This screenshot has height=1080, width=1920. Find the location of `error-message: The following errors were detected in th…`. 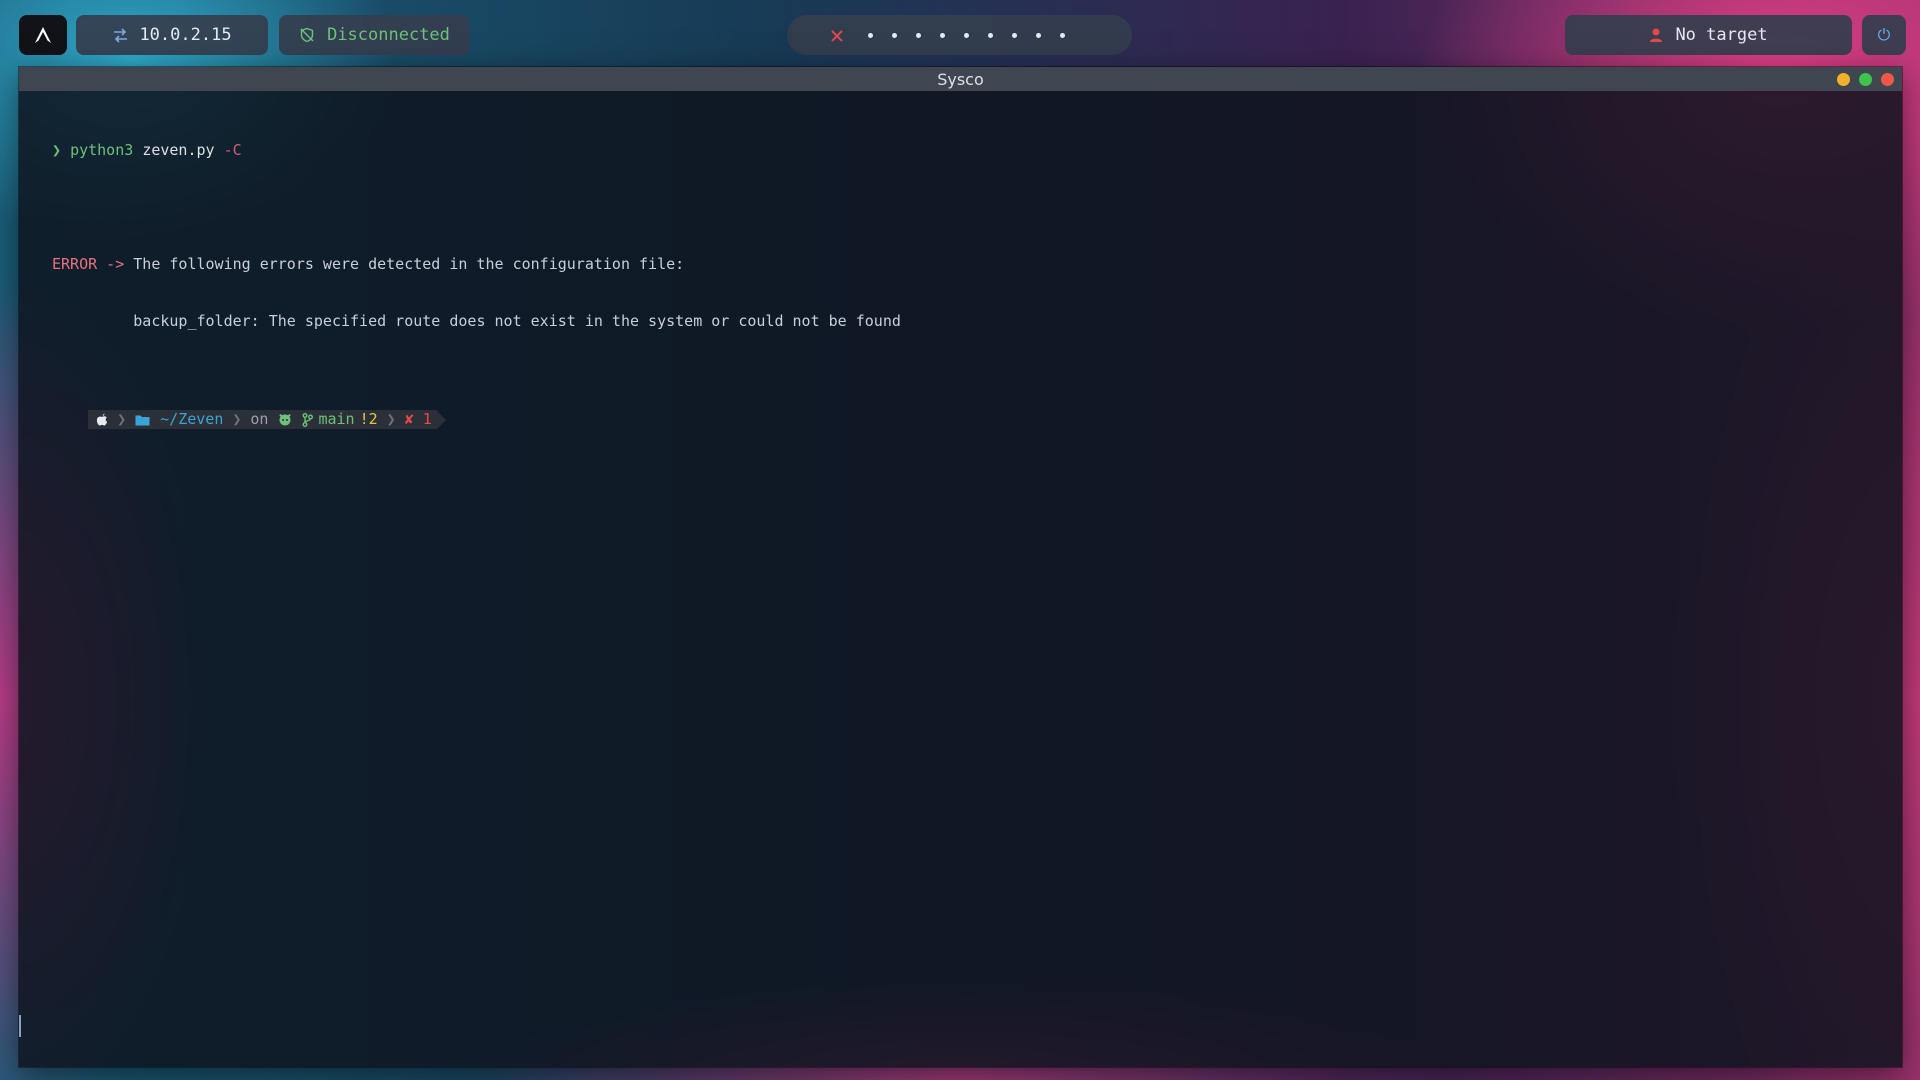

error-message: The following errors were detected in th… is located at coordinates (409, 264).